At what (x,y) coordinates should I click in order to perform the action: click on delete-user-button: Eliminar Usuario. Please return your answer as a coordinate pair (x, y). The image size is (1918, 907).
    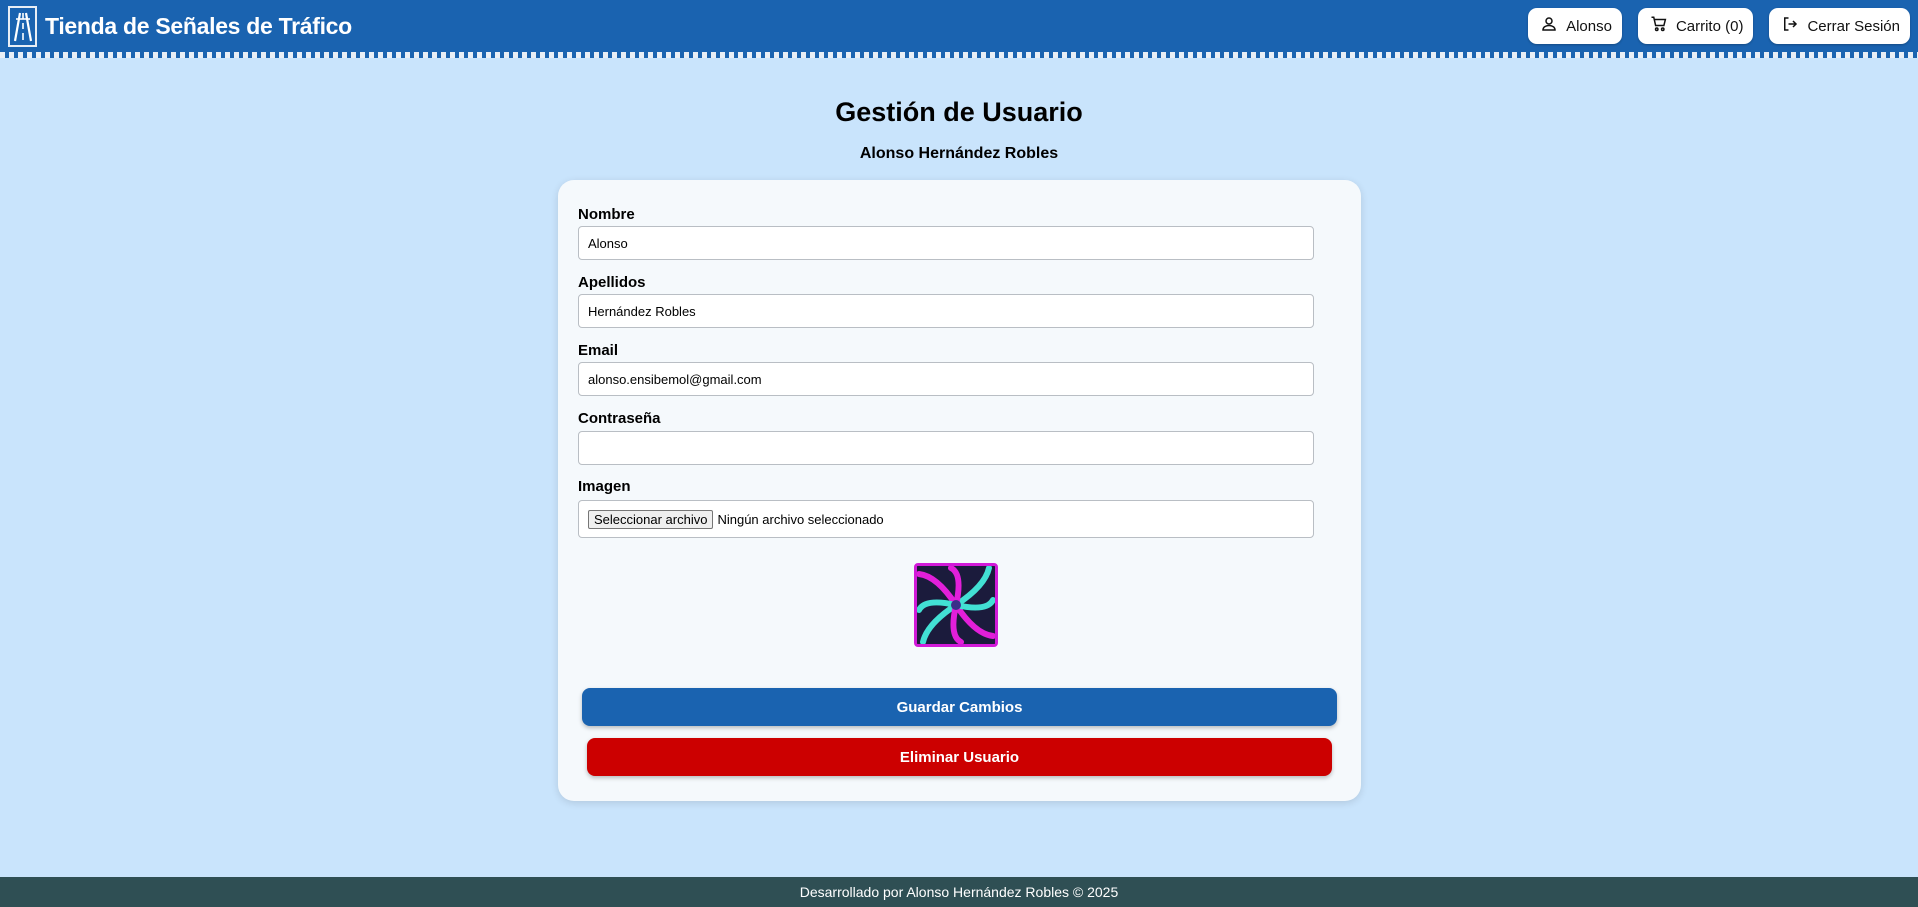
    Looking at the image, I should click on (959, 757).